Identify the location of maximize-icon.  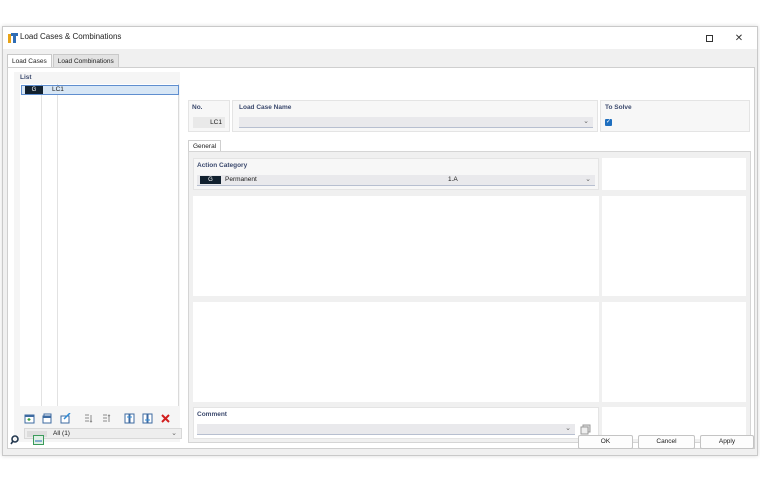
(709, 38).